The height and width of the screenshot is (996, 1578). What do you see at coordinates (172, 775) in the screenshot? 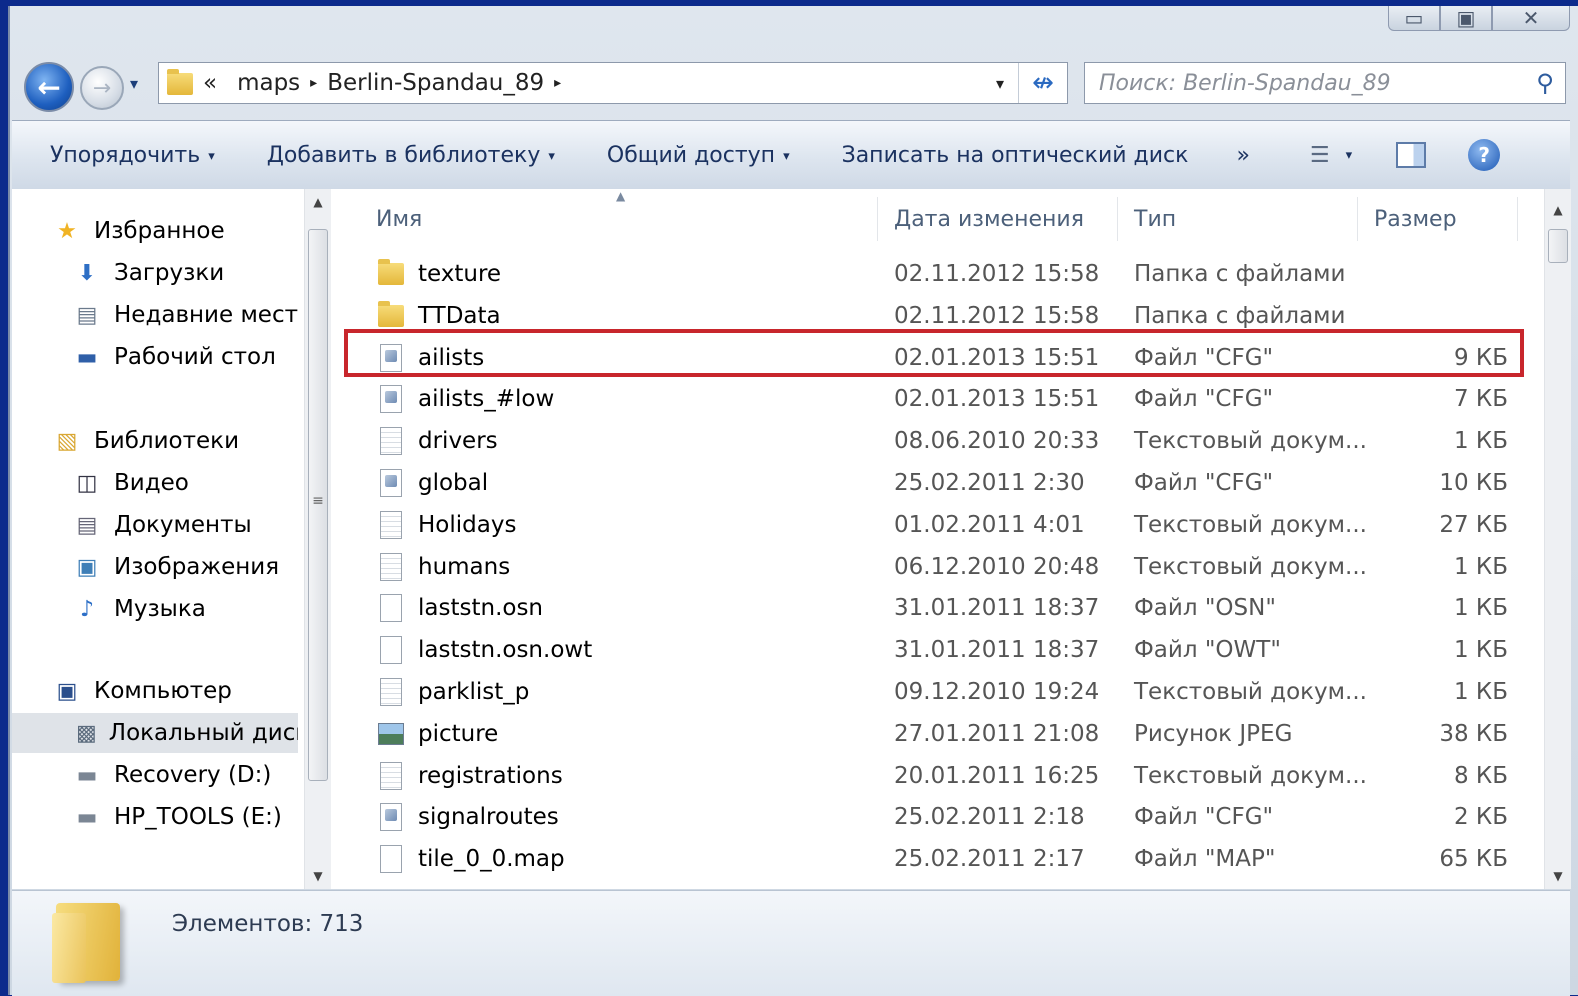
I see `sidebar-item-recovery: ▬ Recovery (D:)` at bounding box center [172, 775].